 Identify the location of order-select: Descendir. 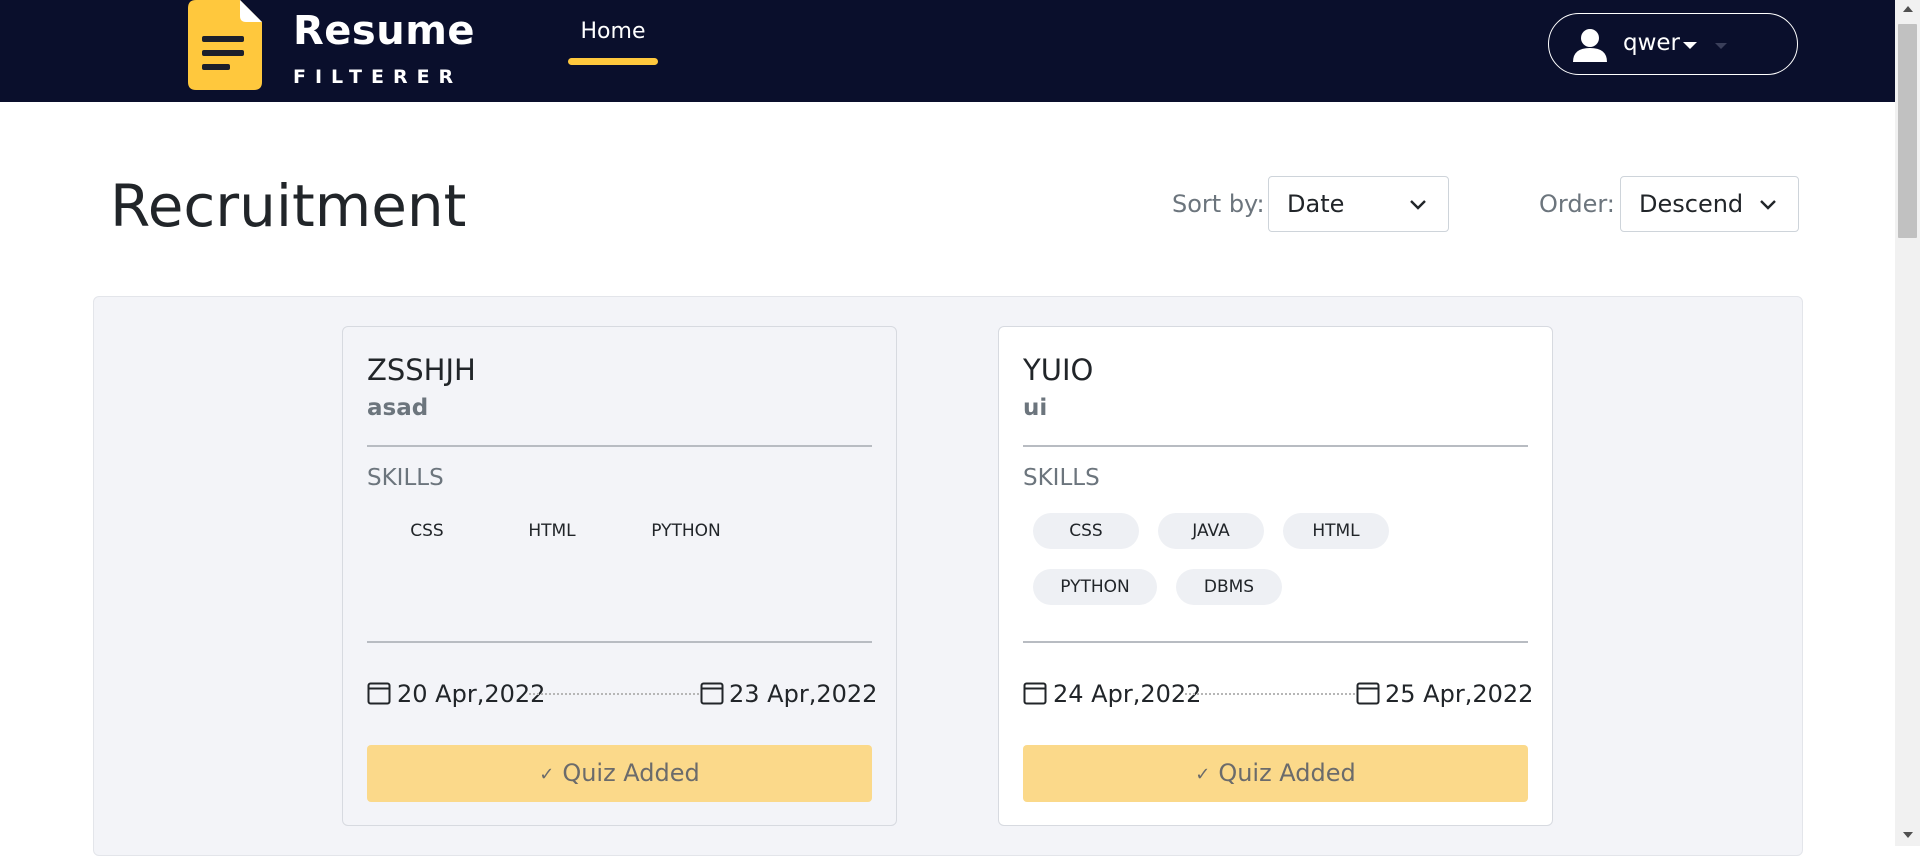
(1709, 204).